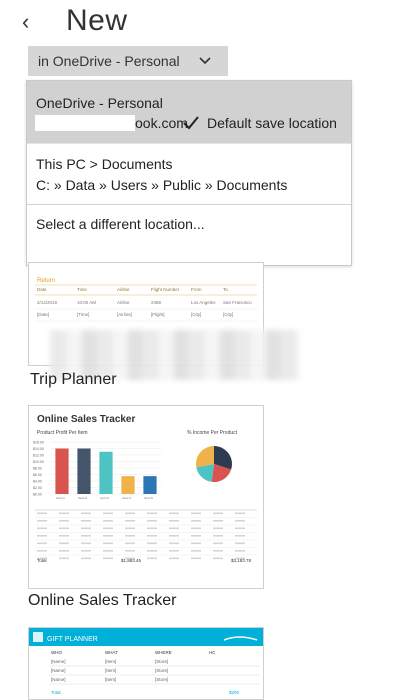  Describe the element at coordinates (109, 61) in the screenshot. I see `save-location-label: in OneDrive - Personal` at that location.